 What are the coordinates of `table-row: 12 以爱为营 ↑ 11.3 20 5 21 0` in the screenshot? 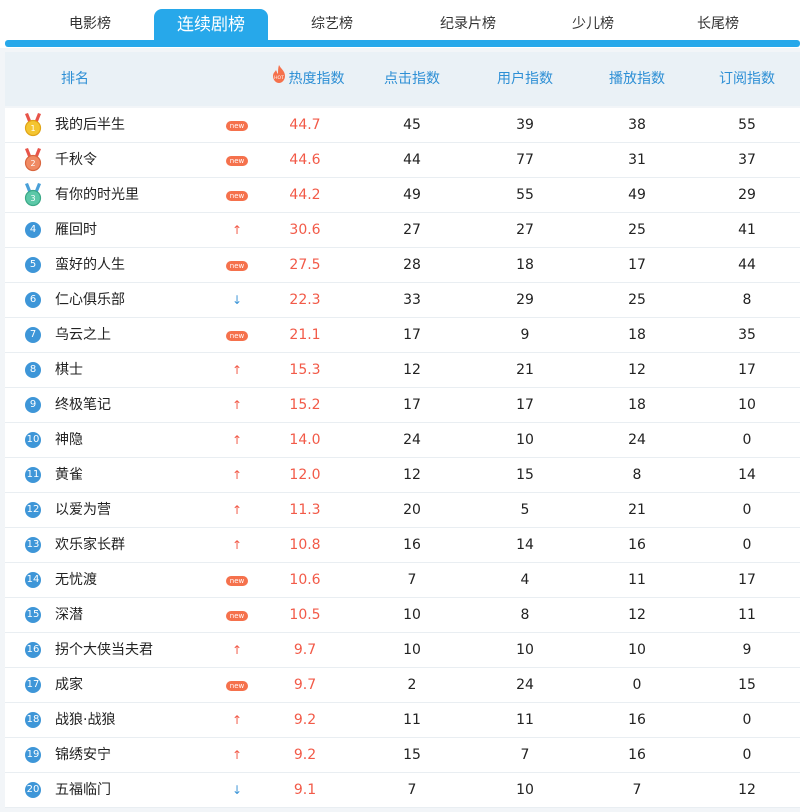 It's located at (402, 510).